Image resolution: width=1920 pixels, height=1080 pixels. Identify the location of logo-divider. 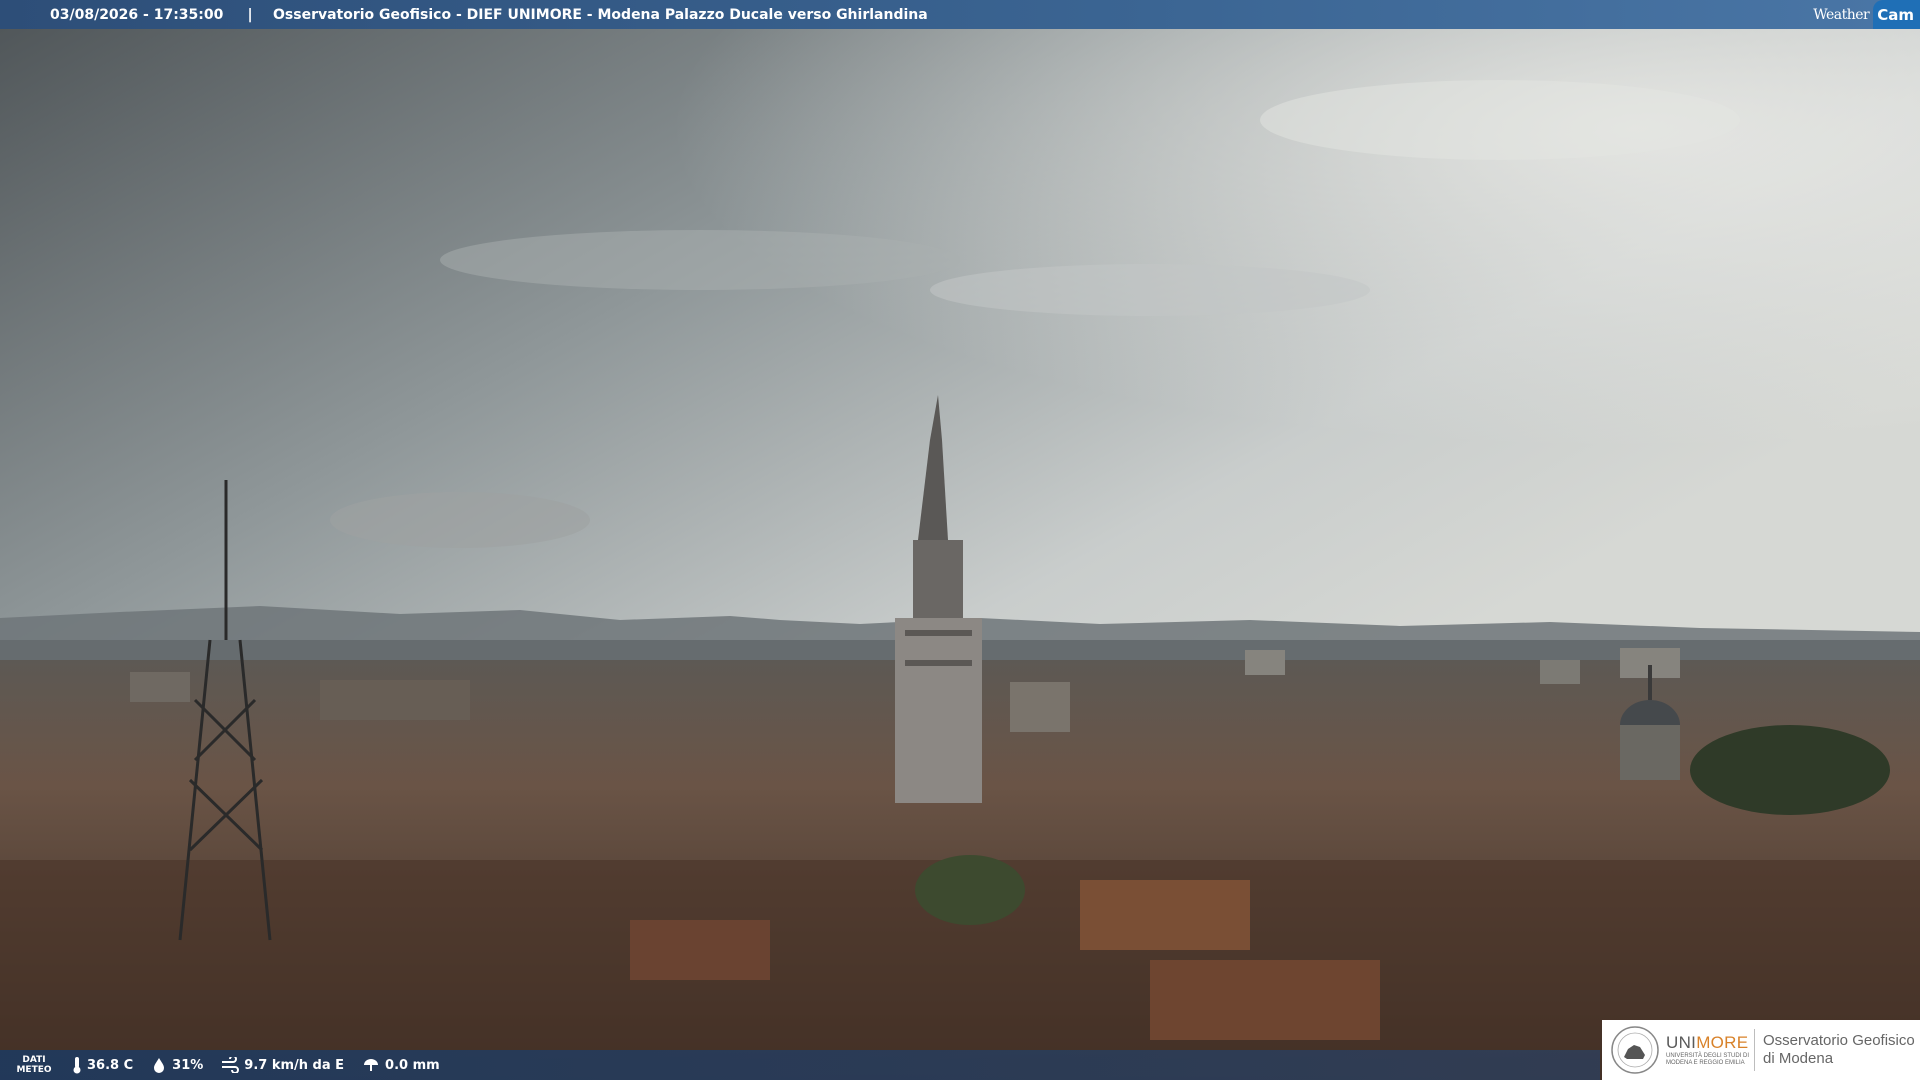
(1754, 1050).